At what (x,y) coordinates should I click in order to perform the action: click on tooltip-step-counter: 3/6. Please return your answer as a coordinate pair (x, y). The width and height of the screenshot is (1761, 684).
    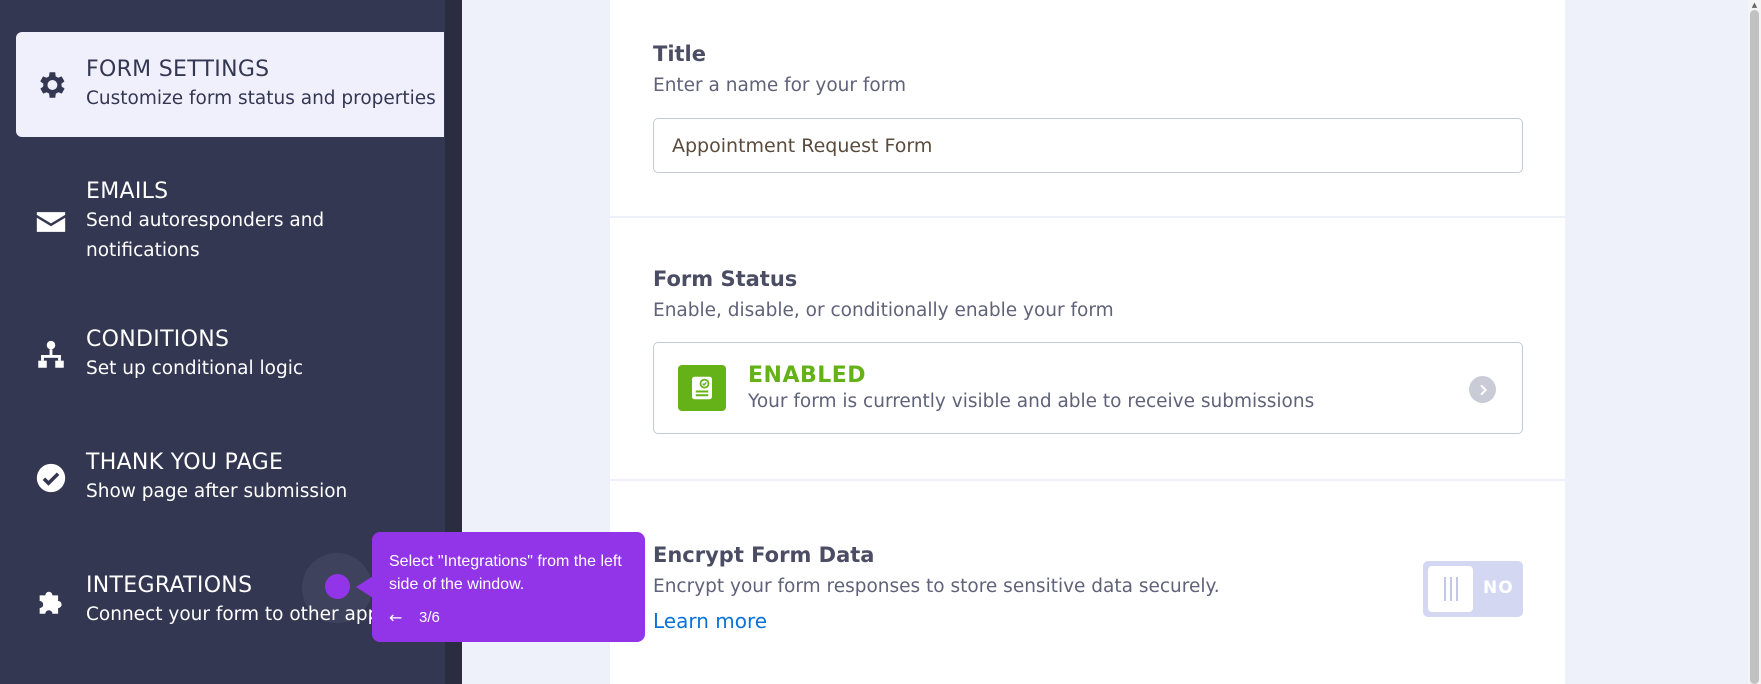
    Looking at the image, I should click on (429, 617).